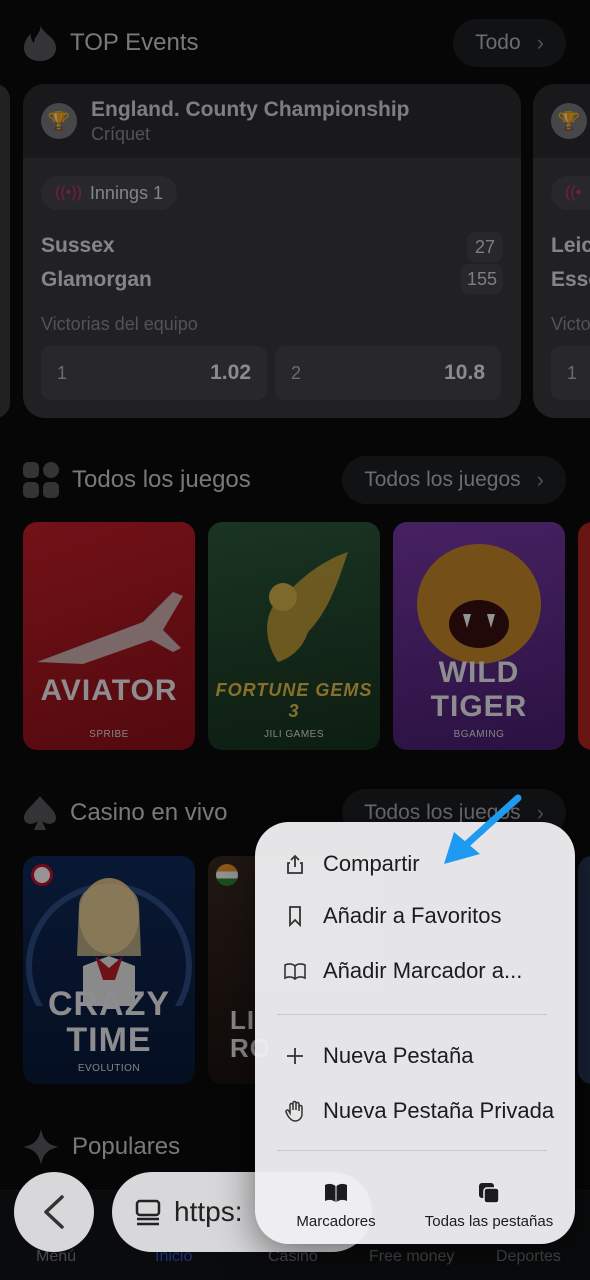 The width and height of the screenshot is (590, 1280). Describe the element at coordinates (336, 1205) in the screenshot. I see `bookmarks-button: Marcadores` at that location.